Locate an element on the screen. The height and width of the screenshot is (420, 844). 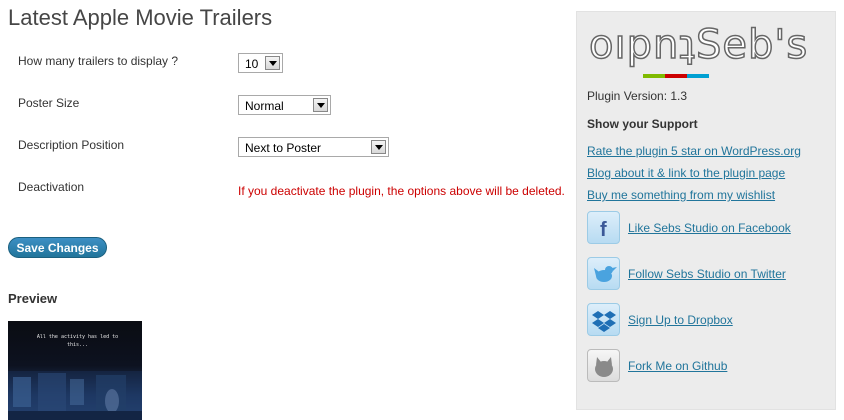
poster-size-label: Poster Size is located at coordinates (49, 103).